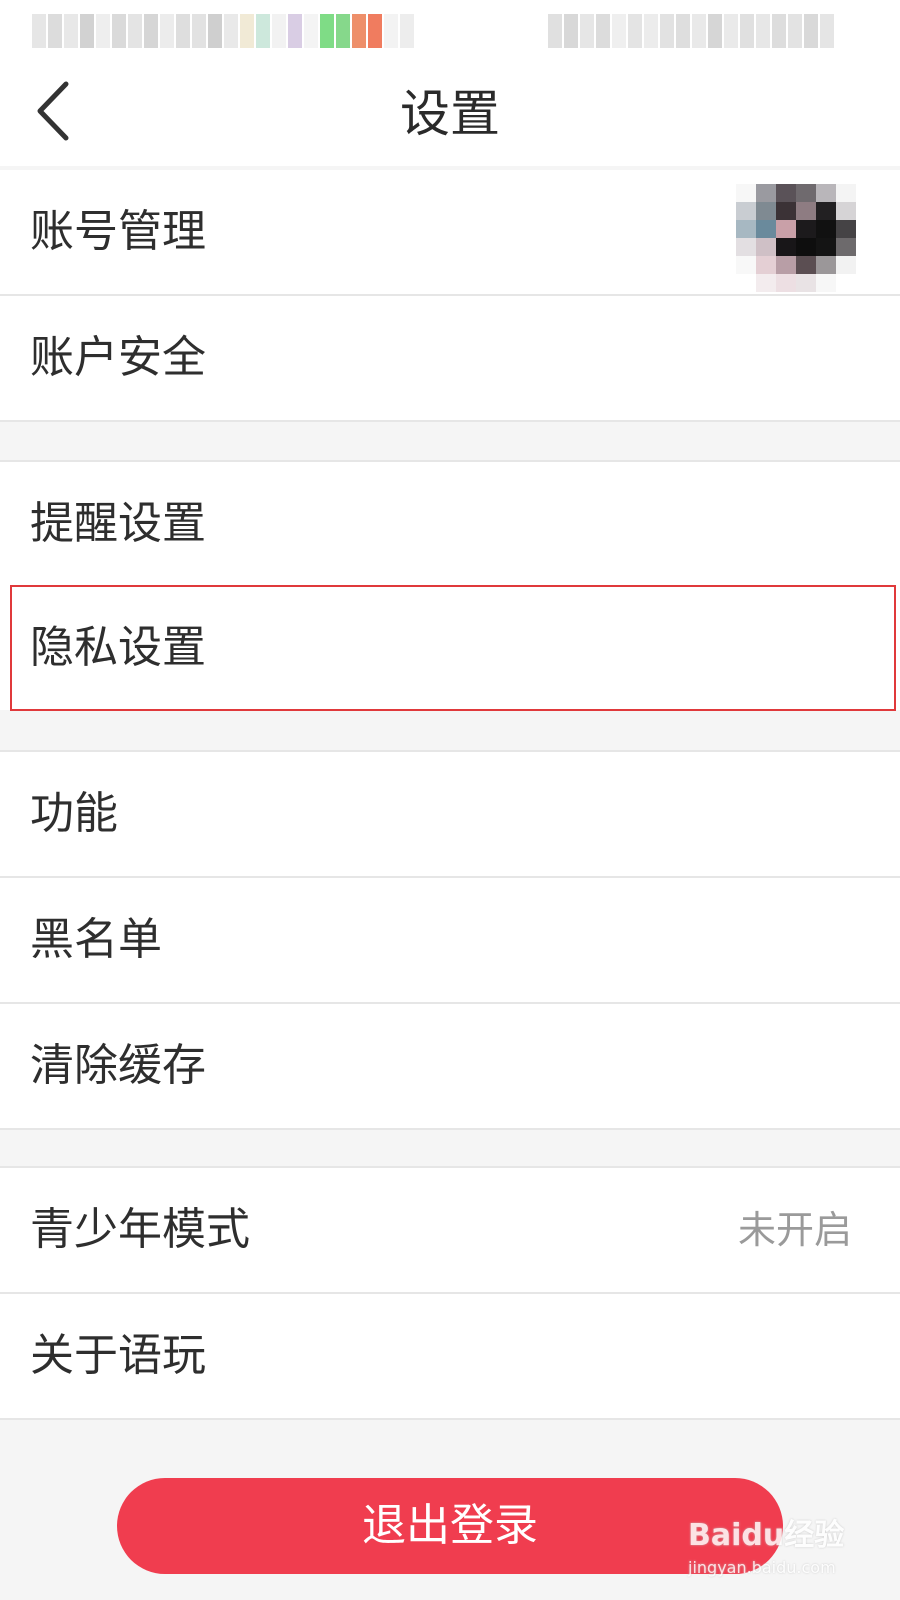 This screenshot has height=1600, width=900. I want to click on avatar, so click(796, 239).